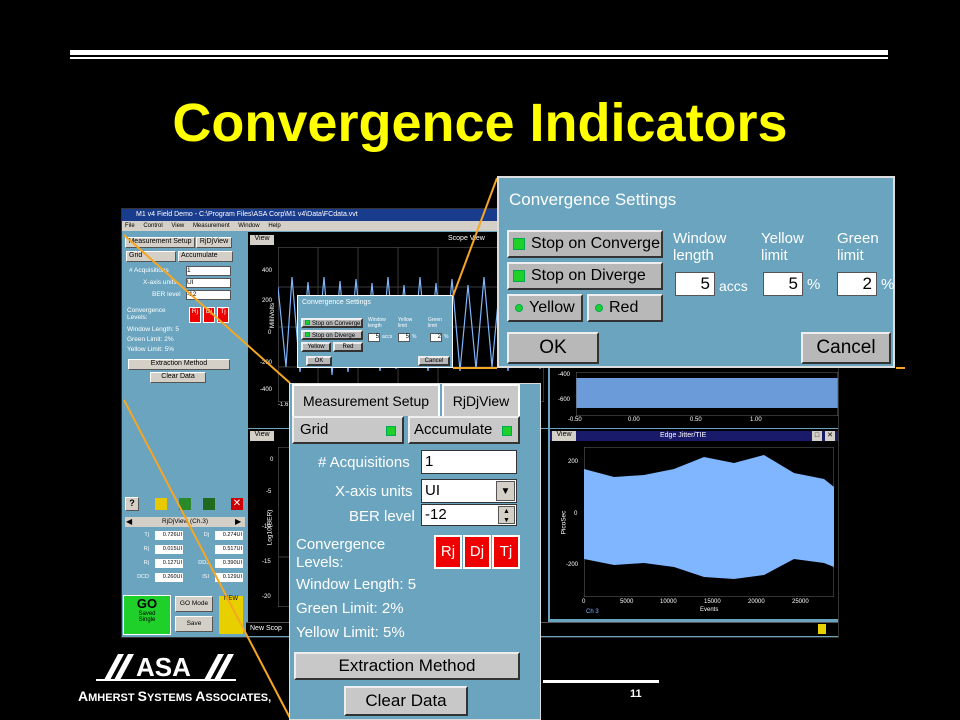  What do you see at coordinates (238, 698) in the screenshot?
I see `company-part-ssociates: SSOCIATES,` at bounding box center [238, 698].